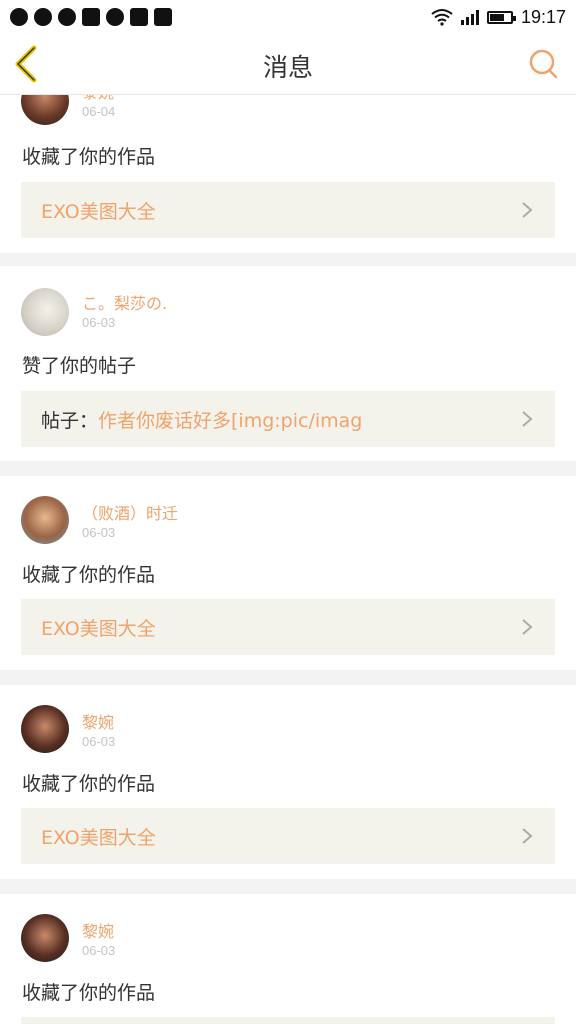  I want to click on ref-title: 作者你废话好多[img:pic/imag, so click(230, 420).